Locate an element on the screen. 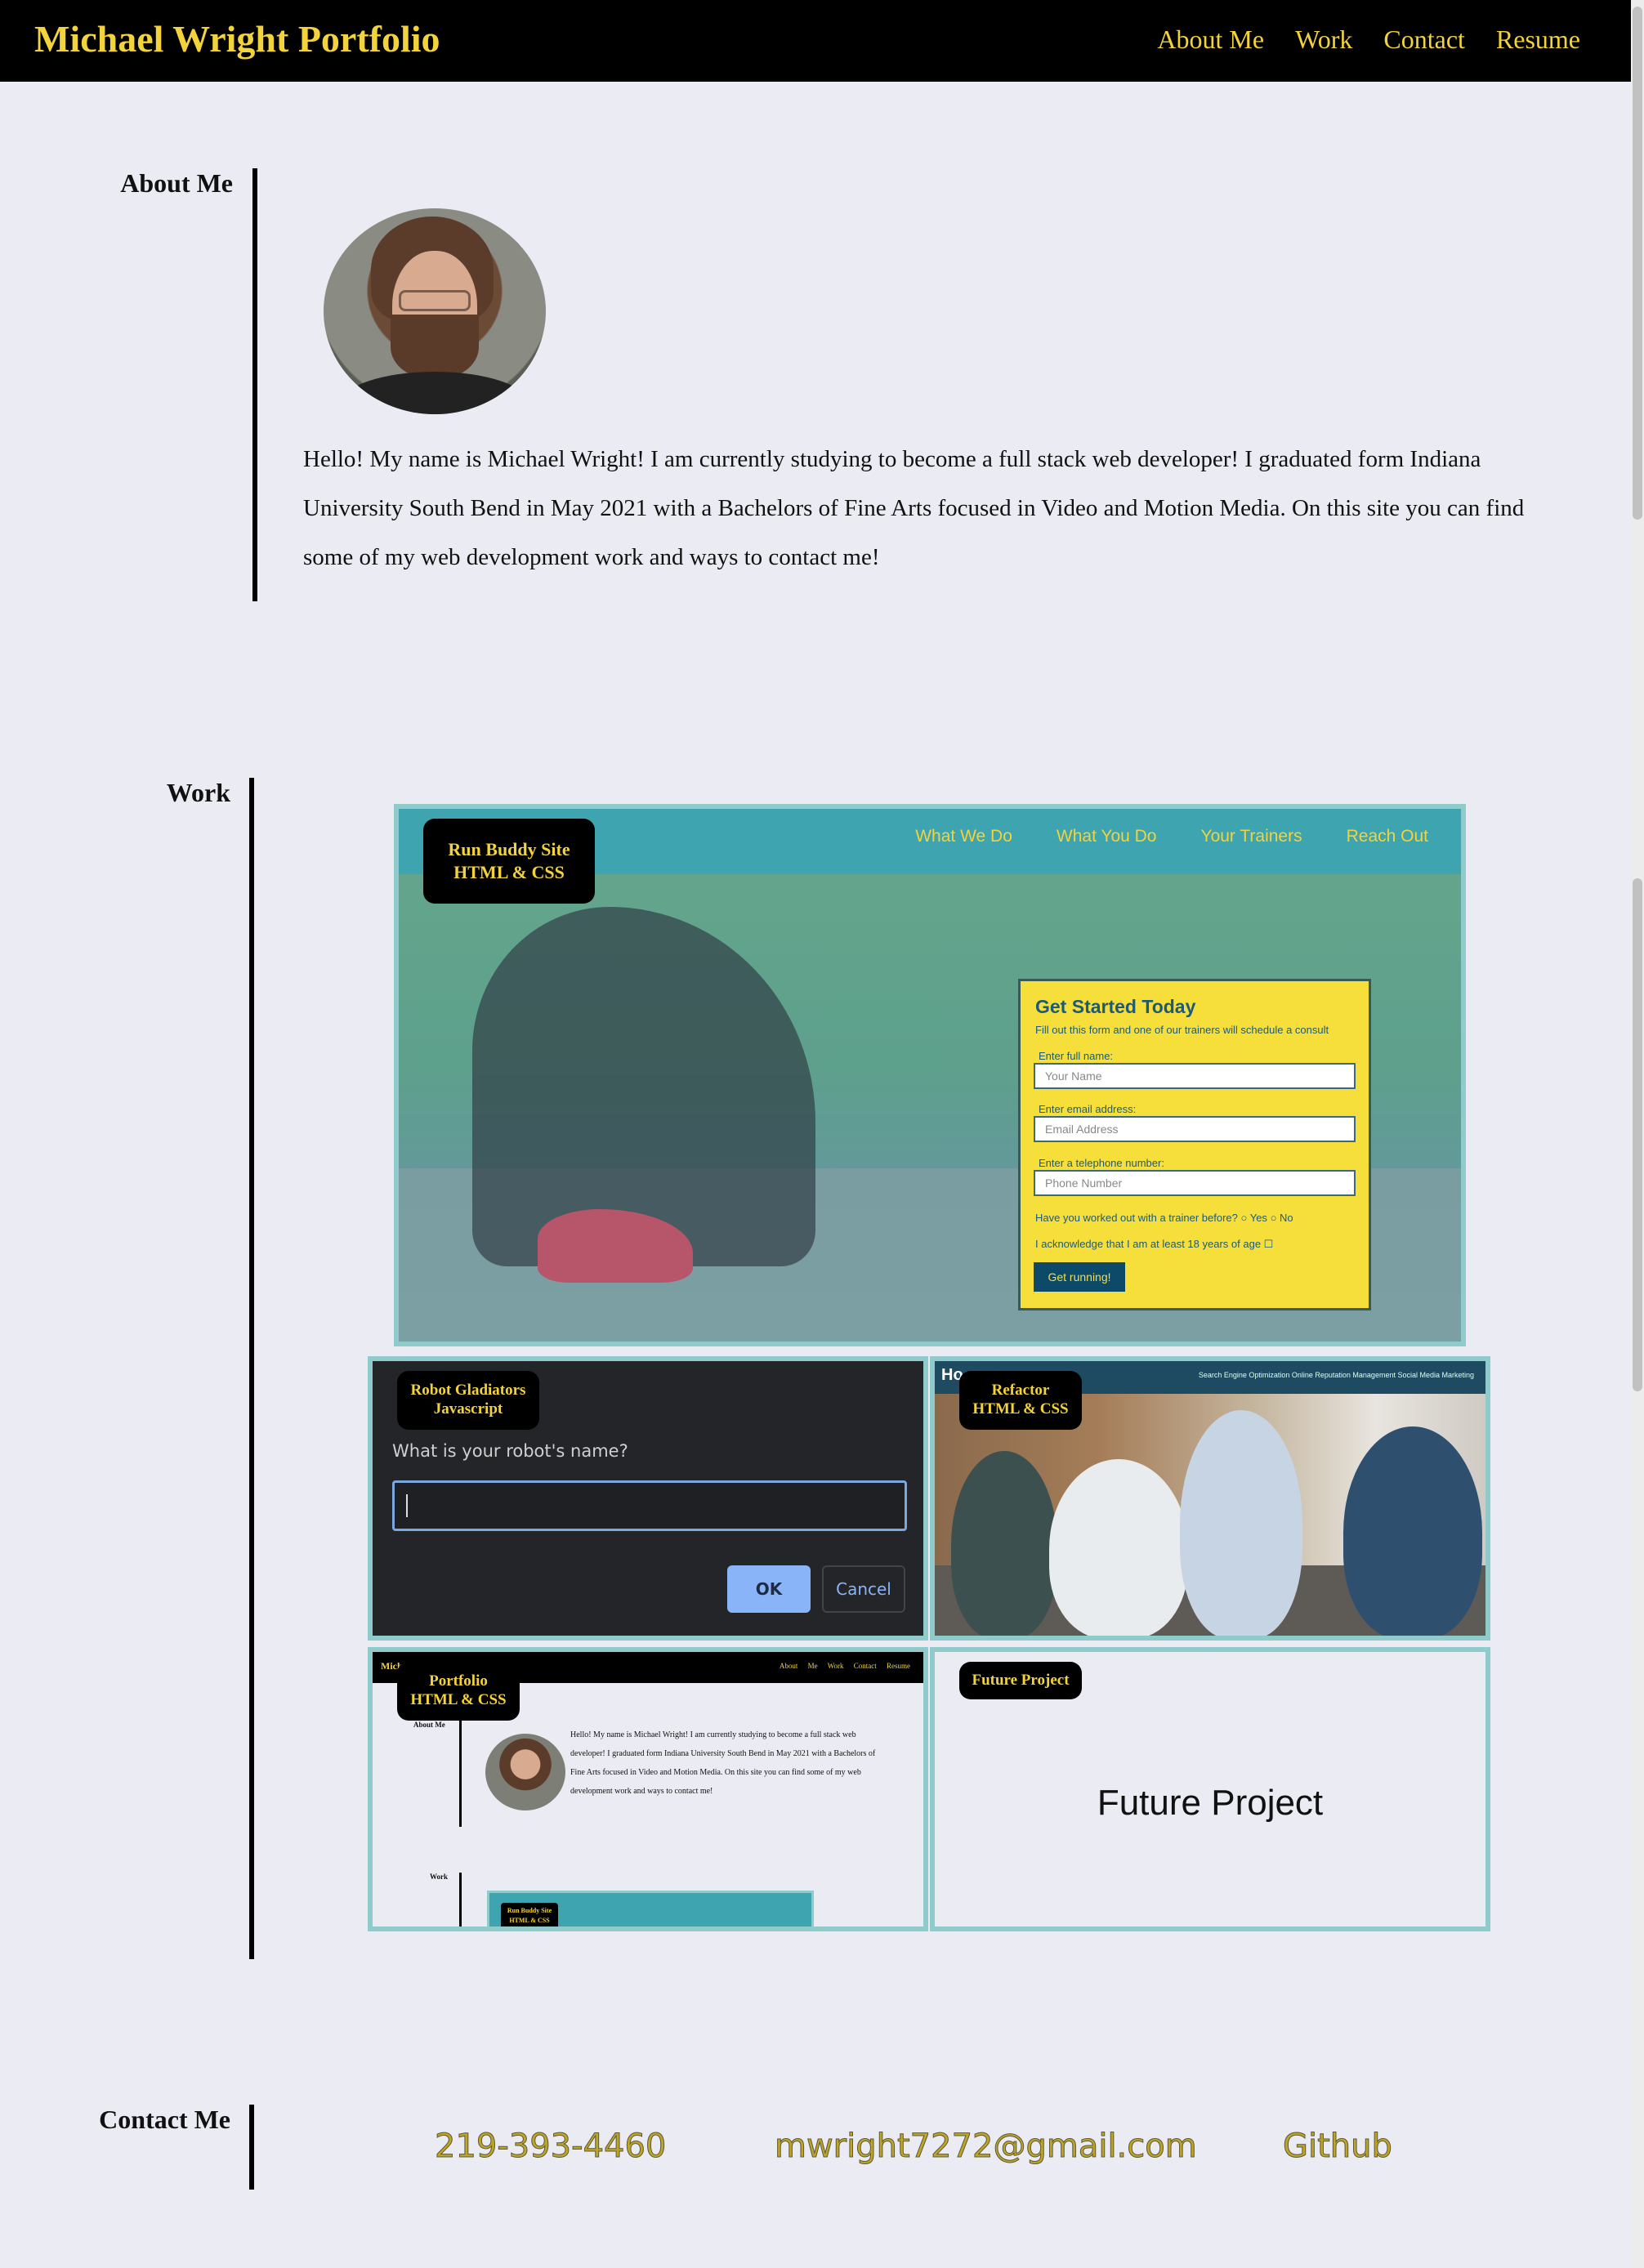 The image size is (1644, 2268). main-nav: About Me Work Contact Resume is located at coordinates (1353, 39).